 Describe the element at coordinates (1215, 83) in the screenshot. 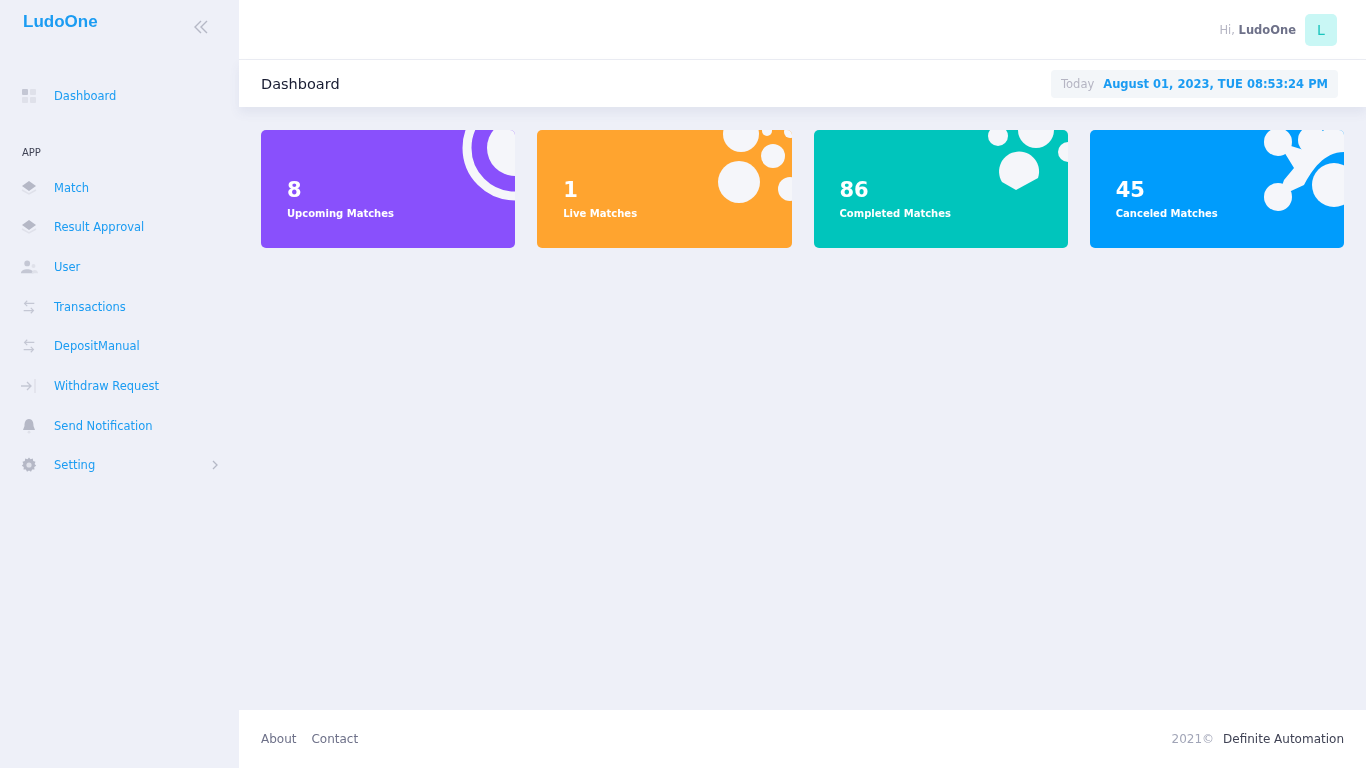

I see `date-text: August 01, 2023, TUE 08:53:24 PM` at that location.